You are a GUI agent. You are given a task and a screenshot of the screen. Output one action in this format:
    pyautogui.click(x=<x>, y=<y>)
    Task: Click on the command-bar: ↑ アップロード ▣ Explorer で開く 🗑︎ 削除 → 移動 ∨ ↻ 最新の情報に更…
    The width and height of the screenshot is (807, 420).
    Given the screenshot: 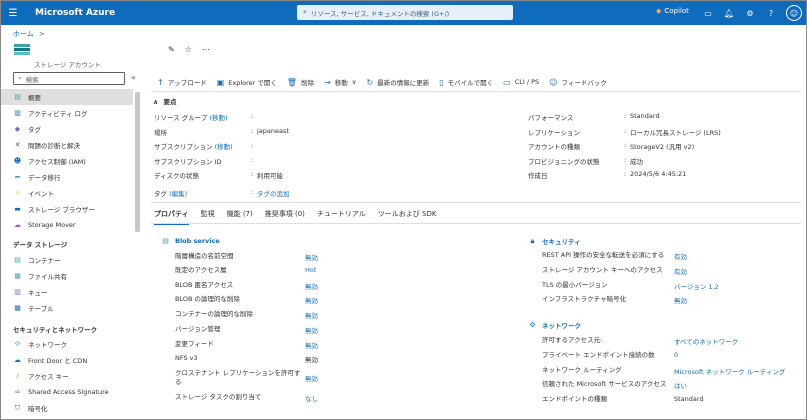 What is the action you would take?
    pyautogui.click(x=387, y=82)
    